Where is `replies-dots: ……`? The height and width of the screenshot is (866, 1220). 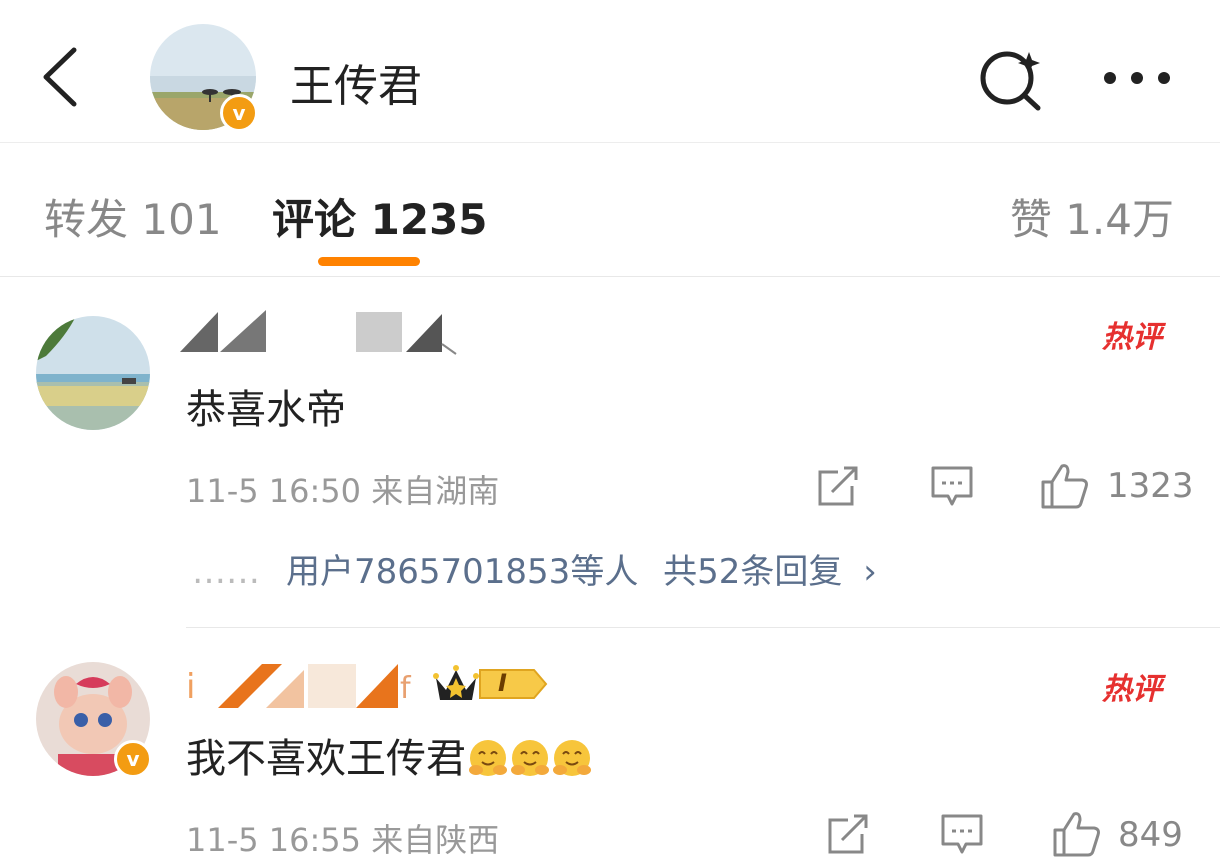
replies-dots: …… is located at coordinates (226, 572).